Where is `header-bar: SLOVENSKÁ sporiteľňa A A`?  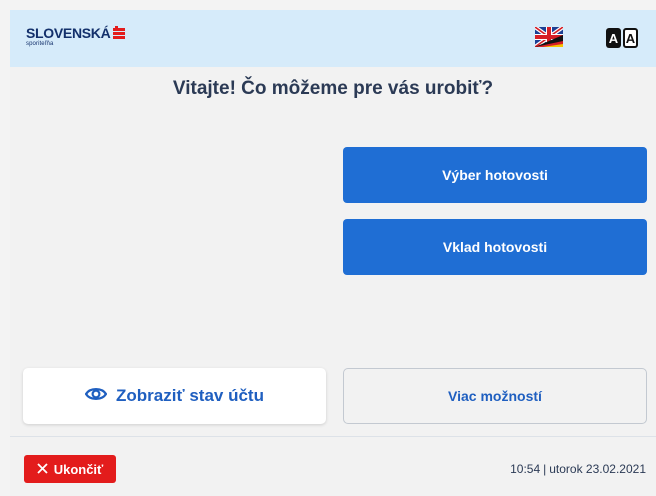
header-bar: SLOVENSKÁ sporiteľňa A A is located at coordinates (333, 38).